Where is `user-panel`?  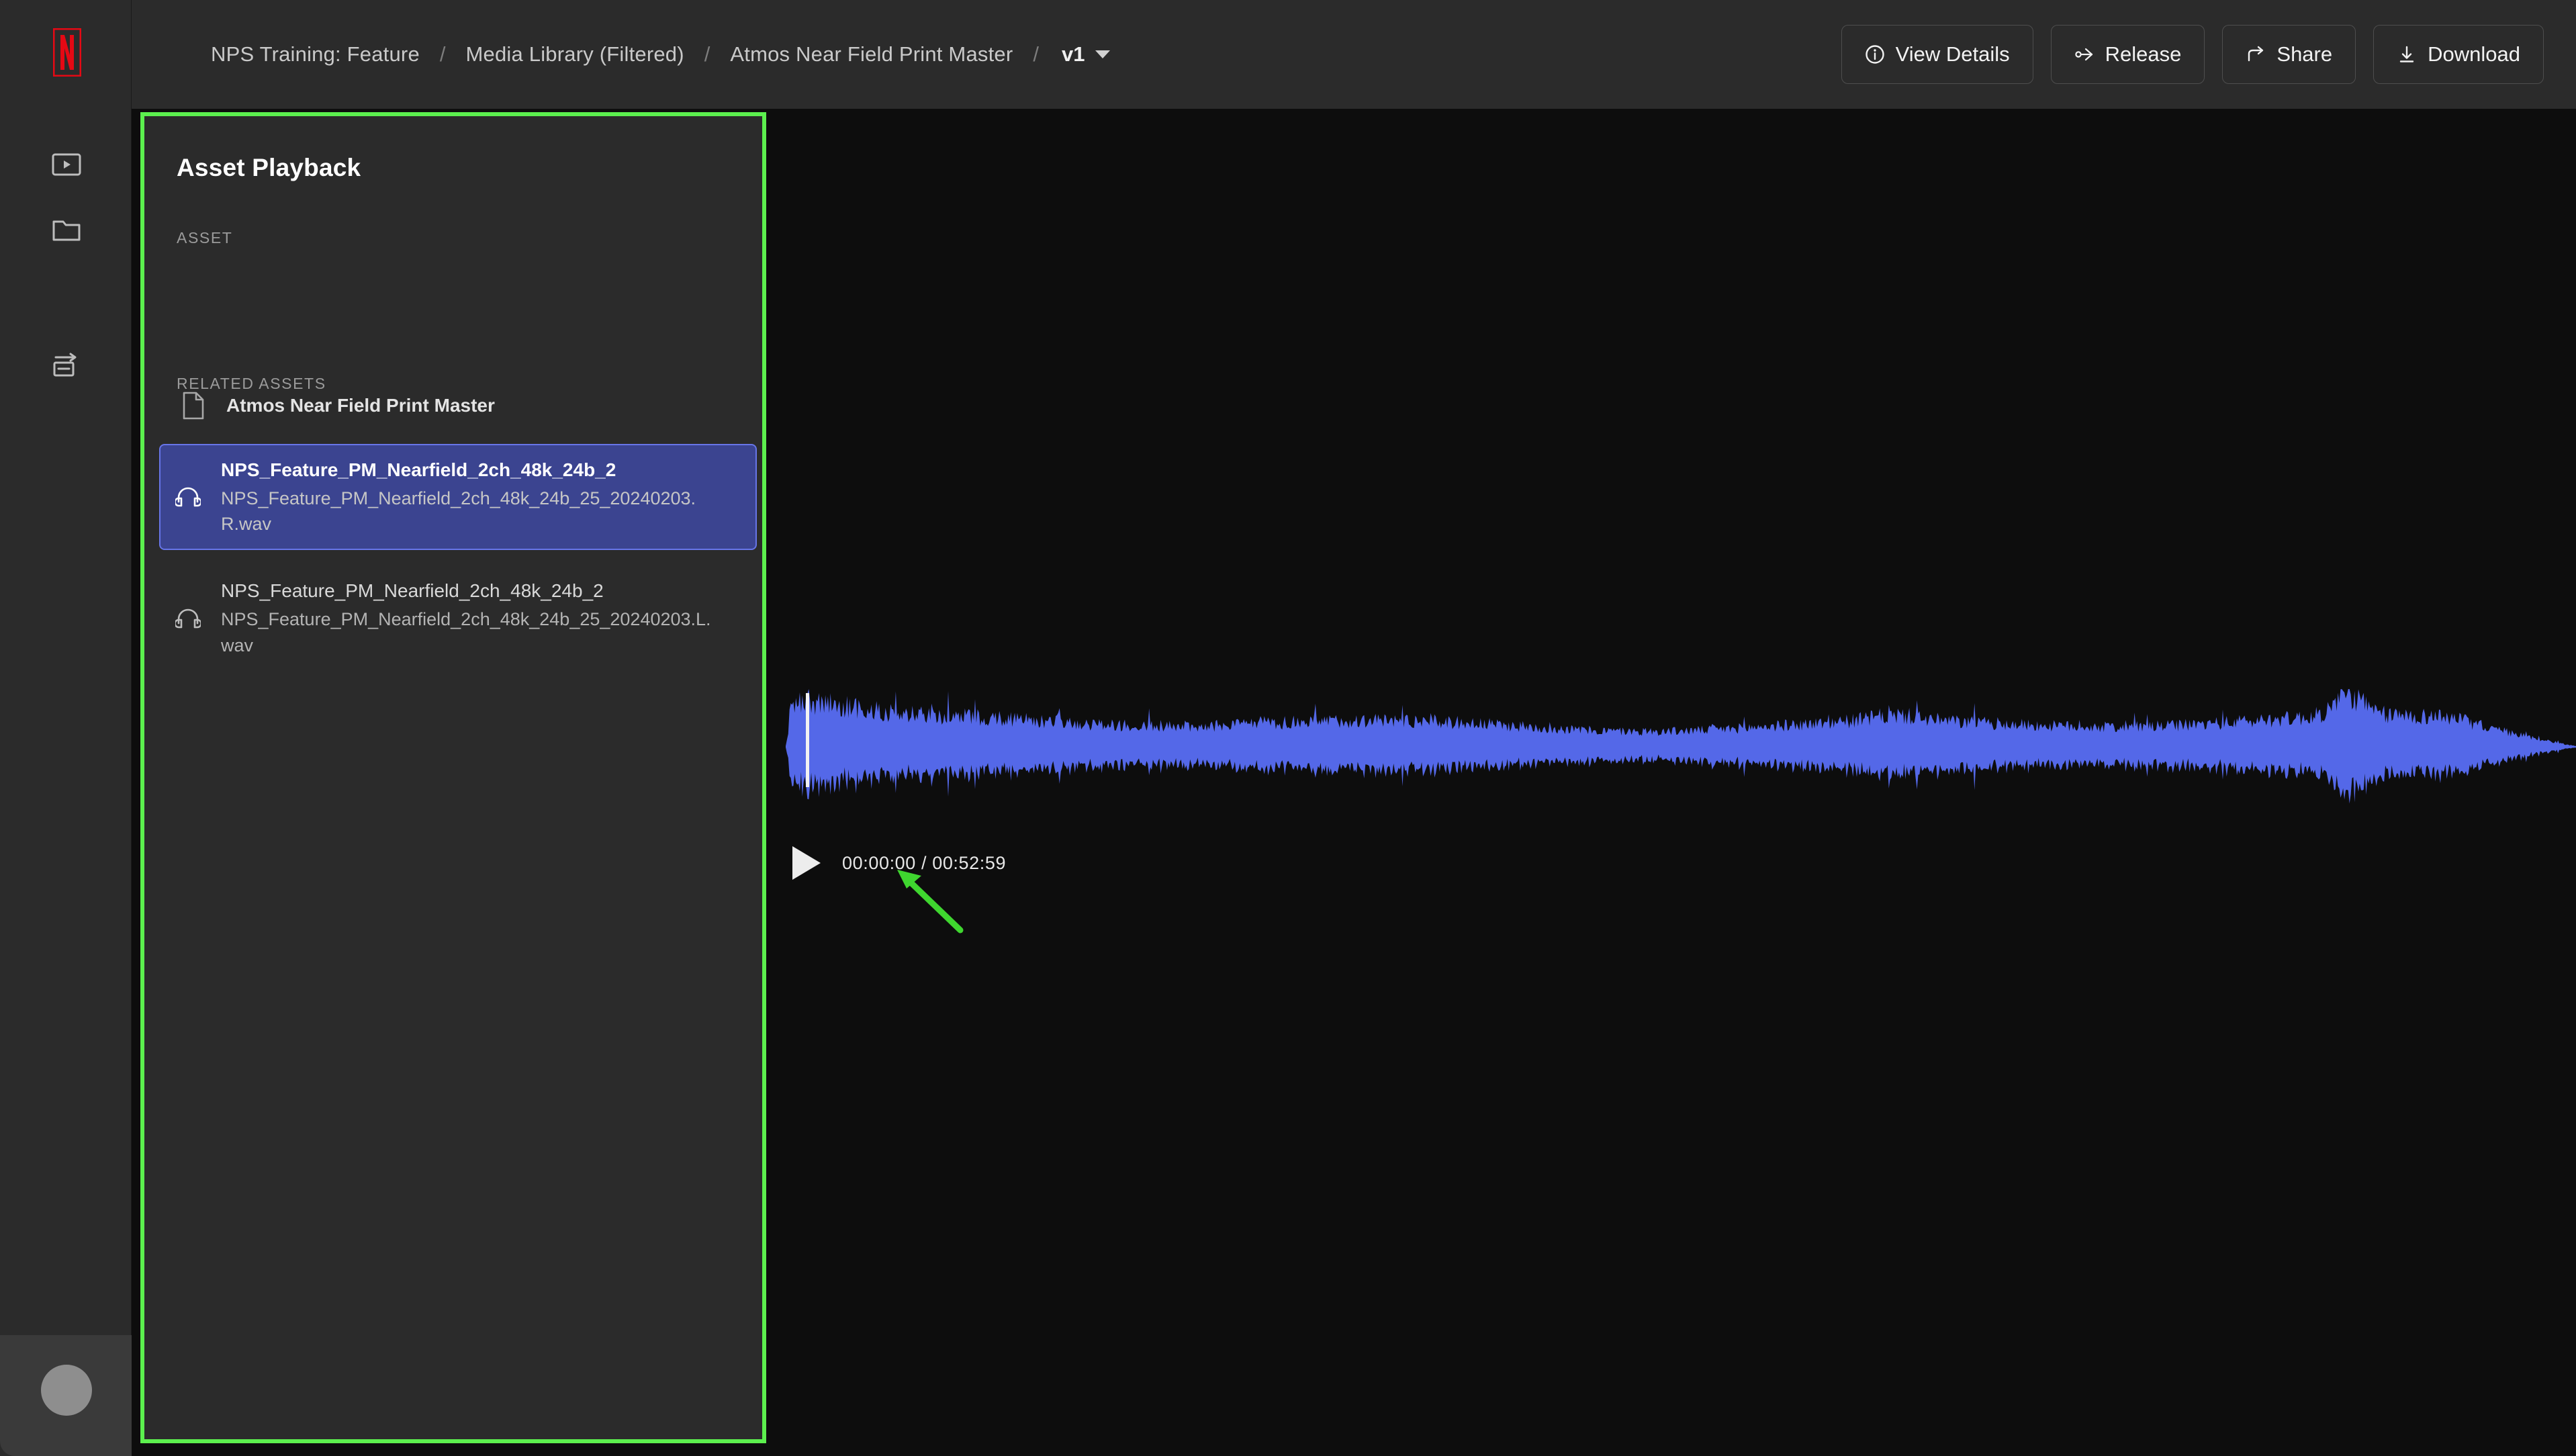 user-panel is located at coordinates (66, 1395).